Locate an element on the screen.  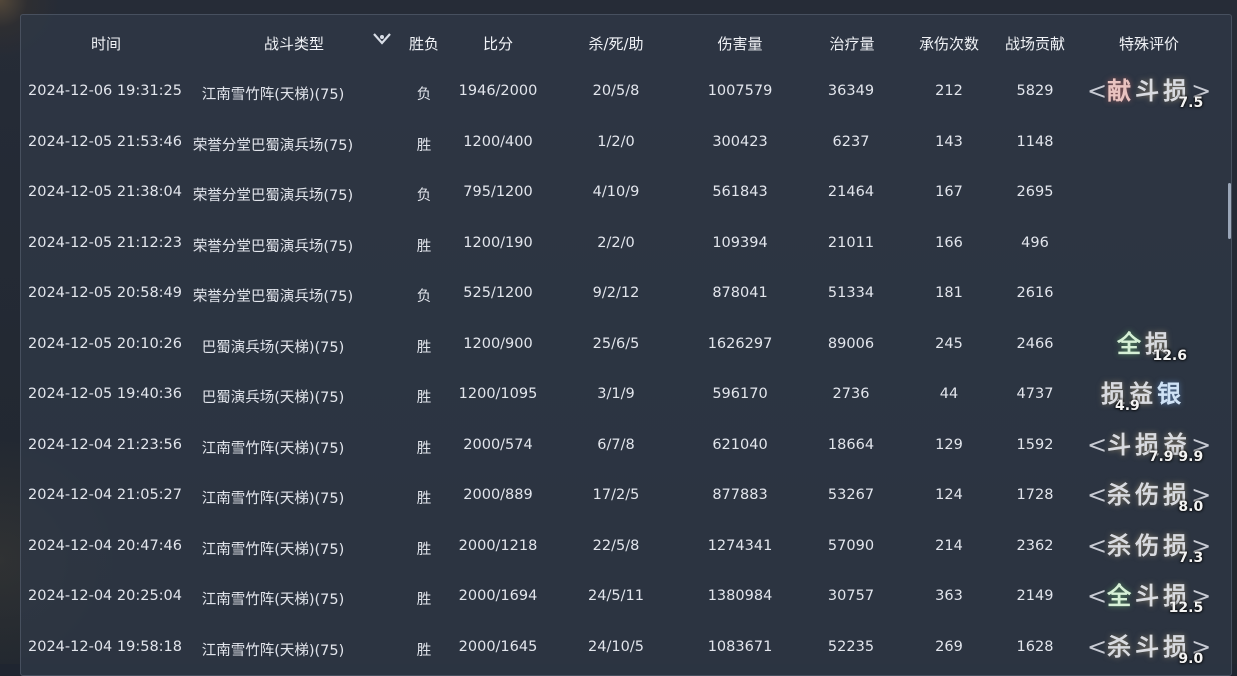
cell-result: 负 is located at coordinates (424, 297).